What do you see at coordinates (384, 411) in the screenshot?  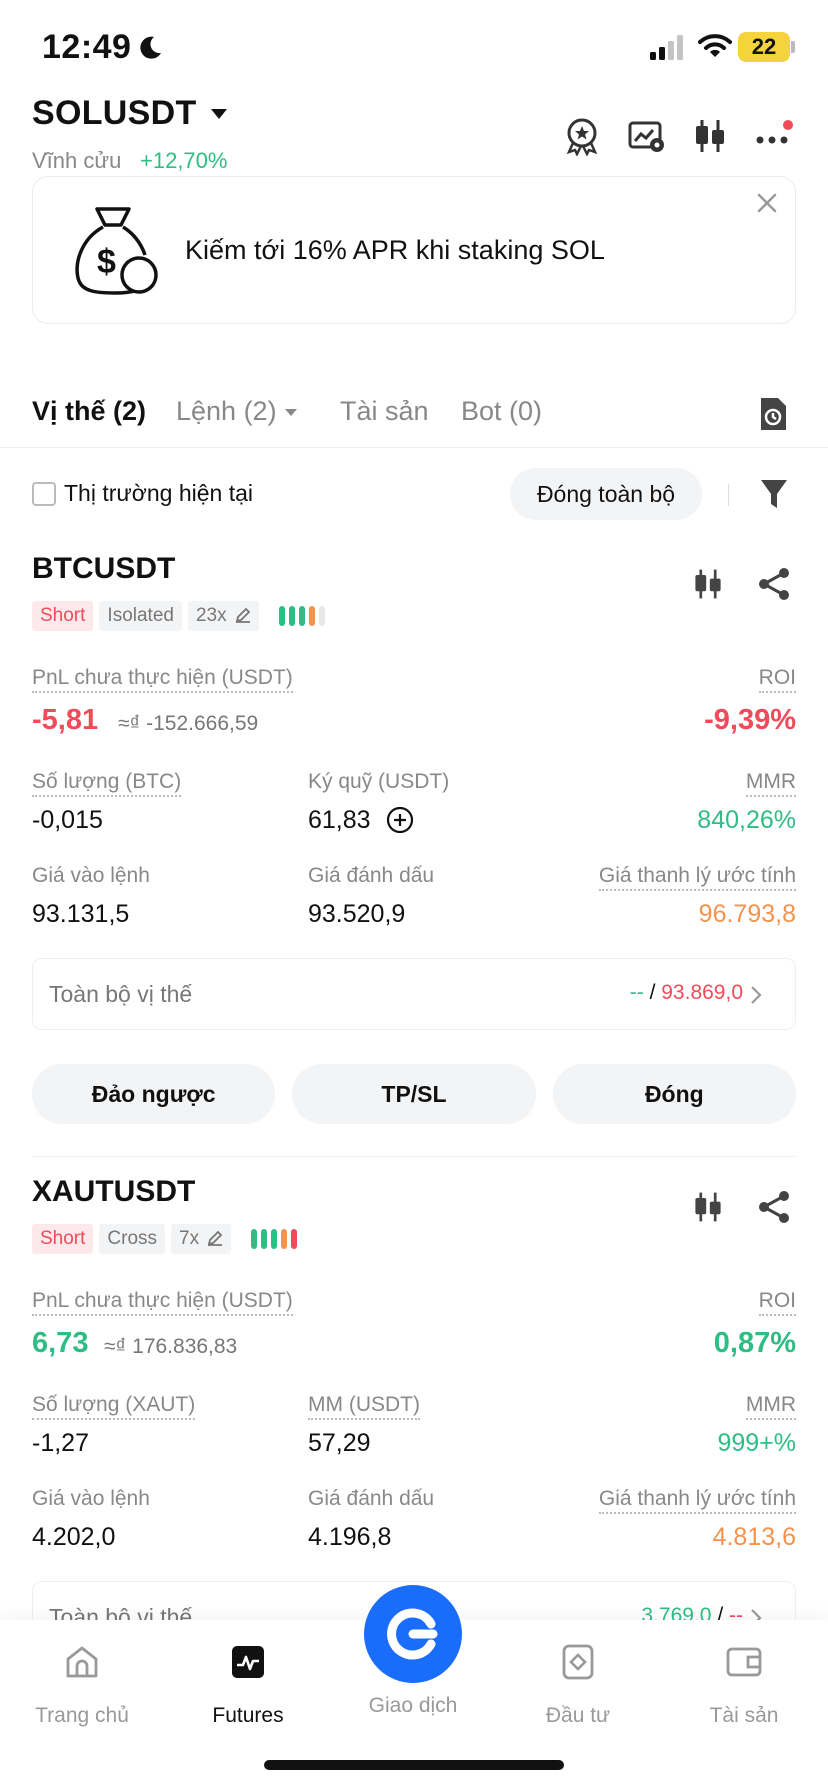 I see `tab-assets: Tài sản` at bounding box center [384, 411].